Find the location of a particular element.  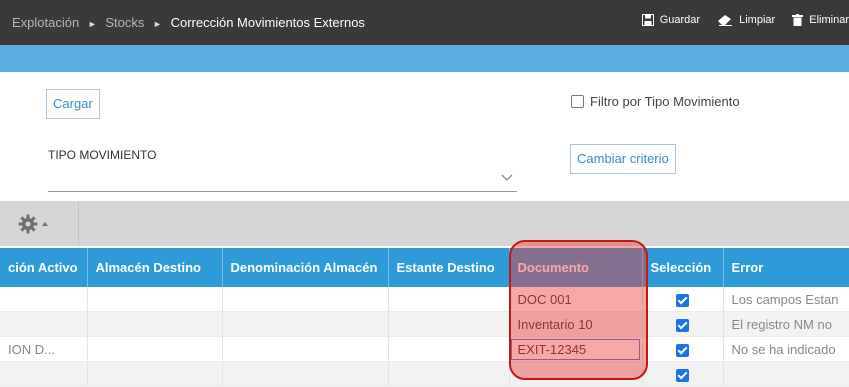

delete-label: Eliminar is located at coordinates (829, 20).